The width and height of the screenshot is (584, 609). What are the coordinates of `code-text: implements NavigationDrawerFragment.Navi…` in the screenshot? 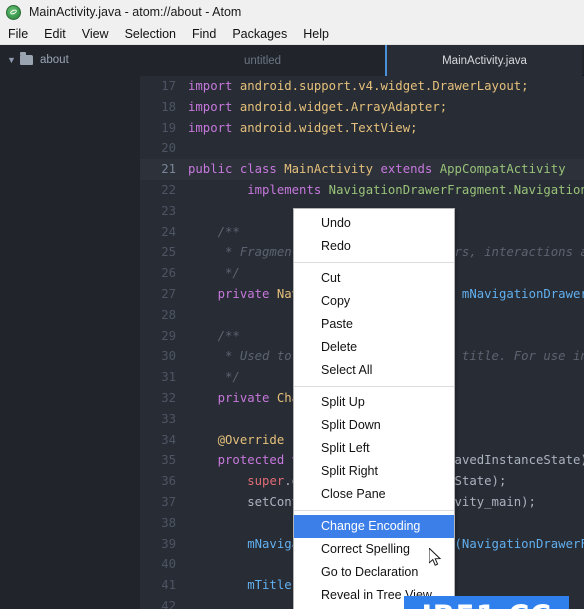 It's located at (386, 190).